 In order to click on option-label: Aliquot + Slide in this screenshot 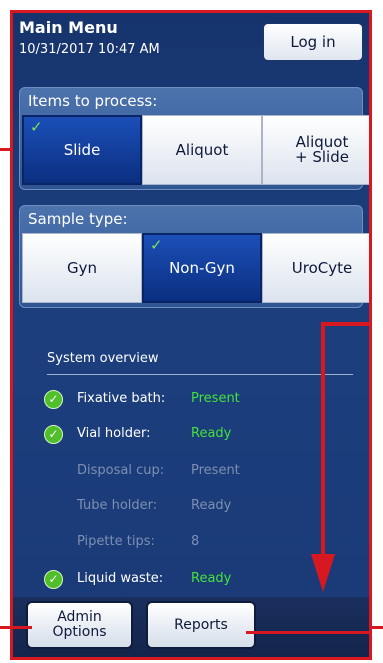, I will do `click(322, 149)`.